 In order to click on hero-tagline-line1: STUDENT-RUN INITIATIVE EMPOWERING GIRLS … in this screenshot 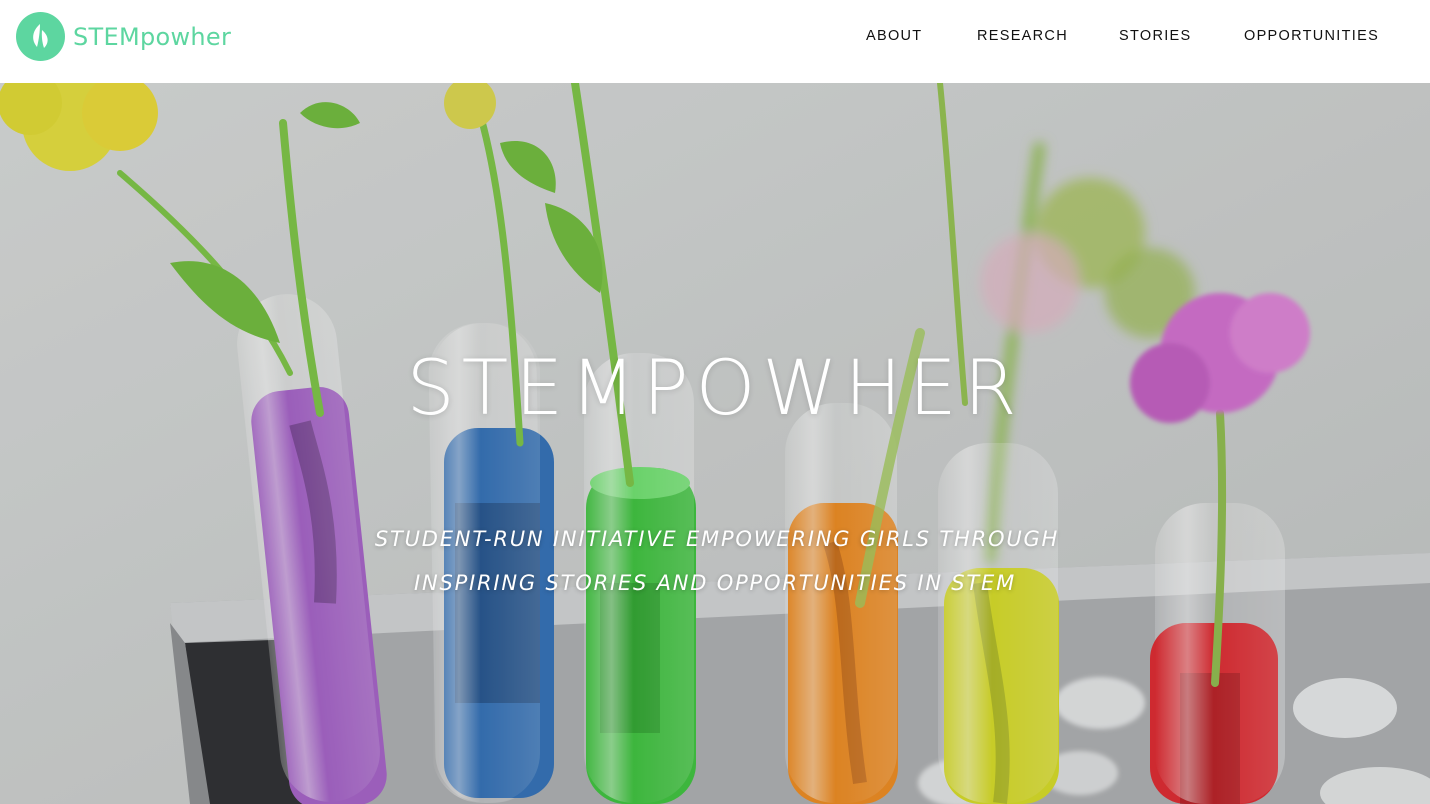, I will do `click(717, 539)`.